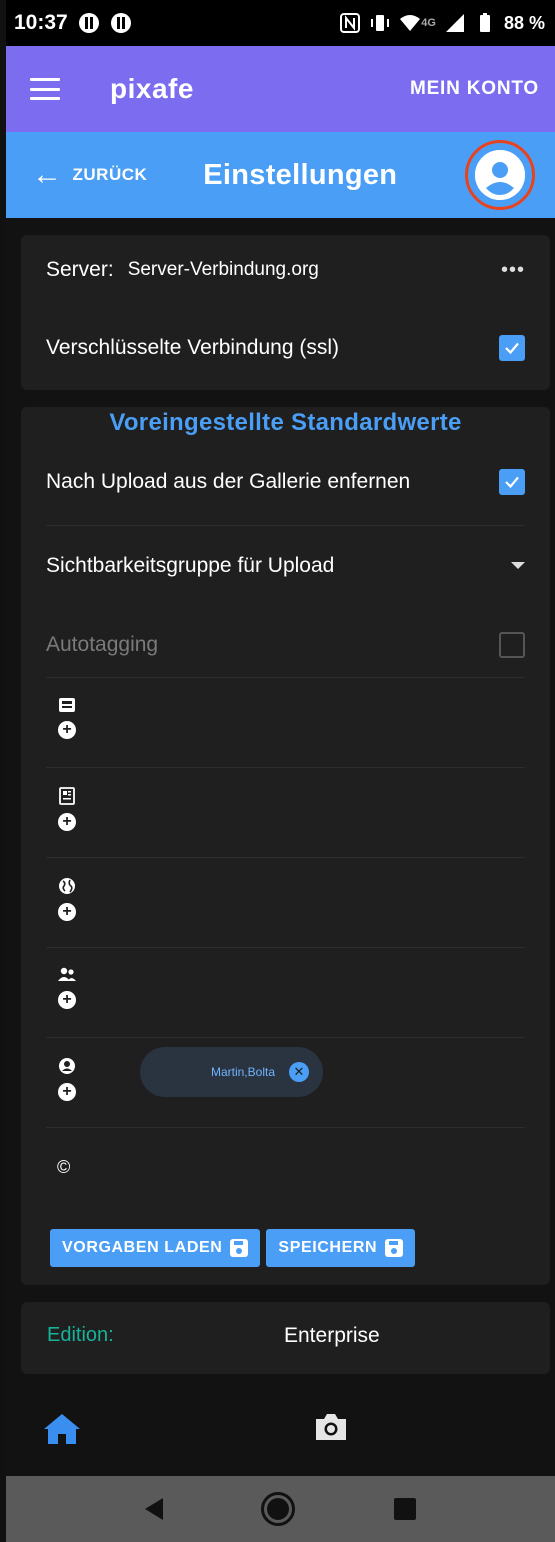 The width and height of the screenshot is (555, 1542). What do you see at coordinates (280, 1434) in the screenshot?
I see `bottom-tab-bar` at bounding box center [280, 1434].